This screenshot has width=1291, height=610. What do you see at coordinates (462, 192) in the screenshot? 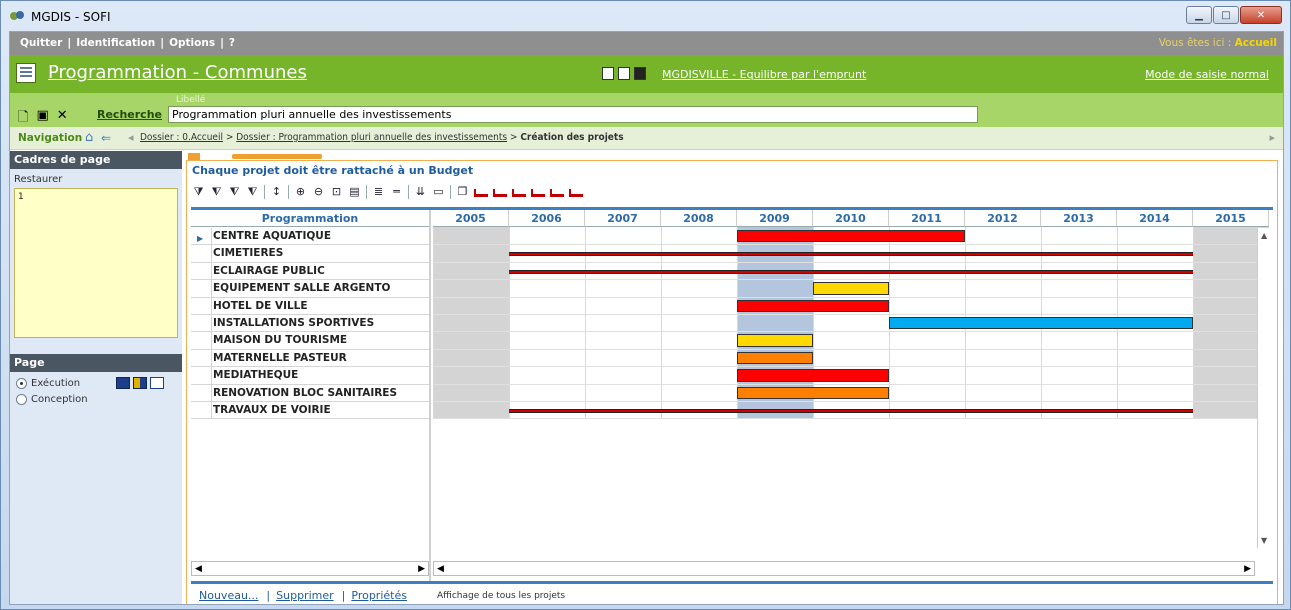
I see `copy-icon: ❐` at bounding box center [462, 192].